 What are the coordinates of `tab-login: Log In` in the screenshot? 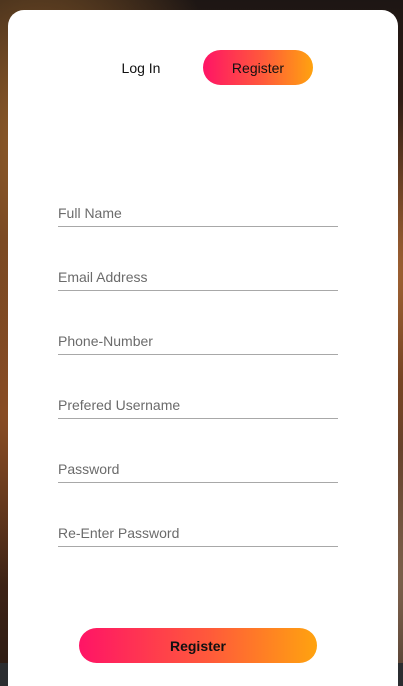 It's located at (141, 67).